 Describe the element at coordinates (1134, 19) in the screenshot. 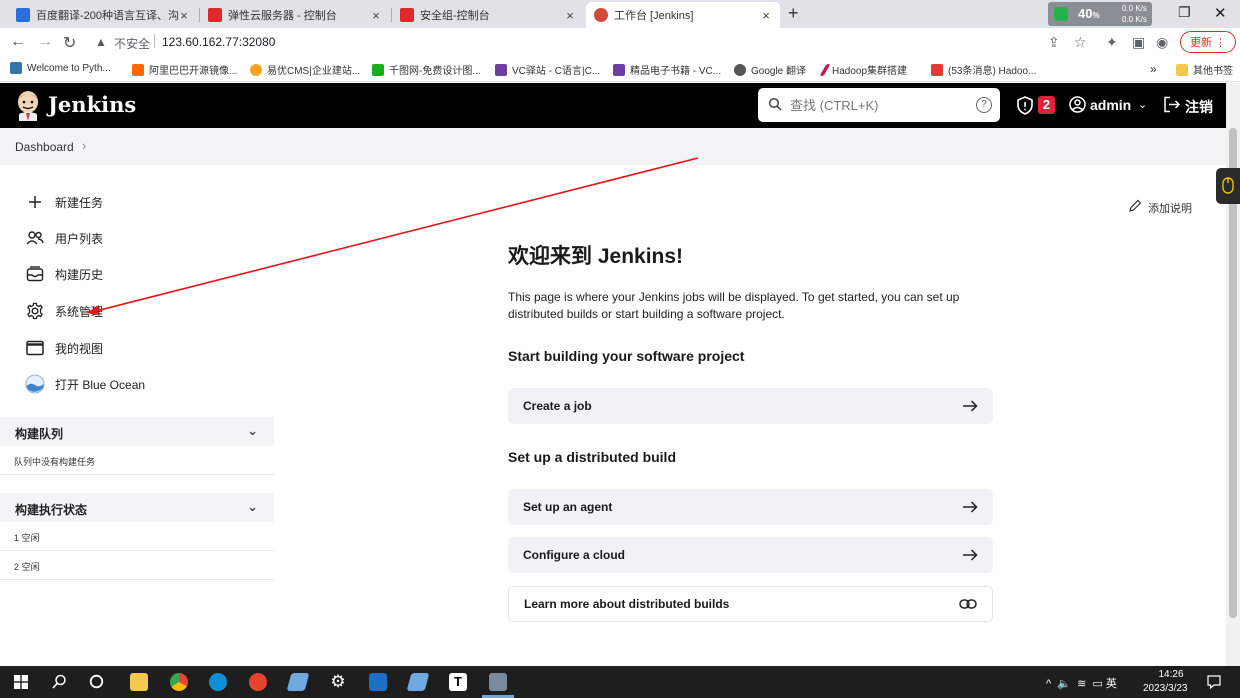

I see `download-speed: 0.0 K/s` at that location.